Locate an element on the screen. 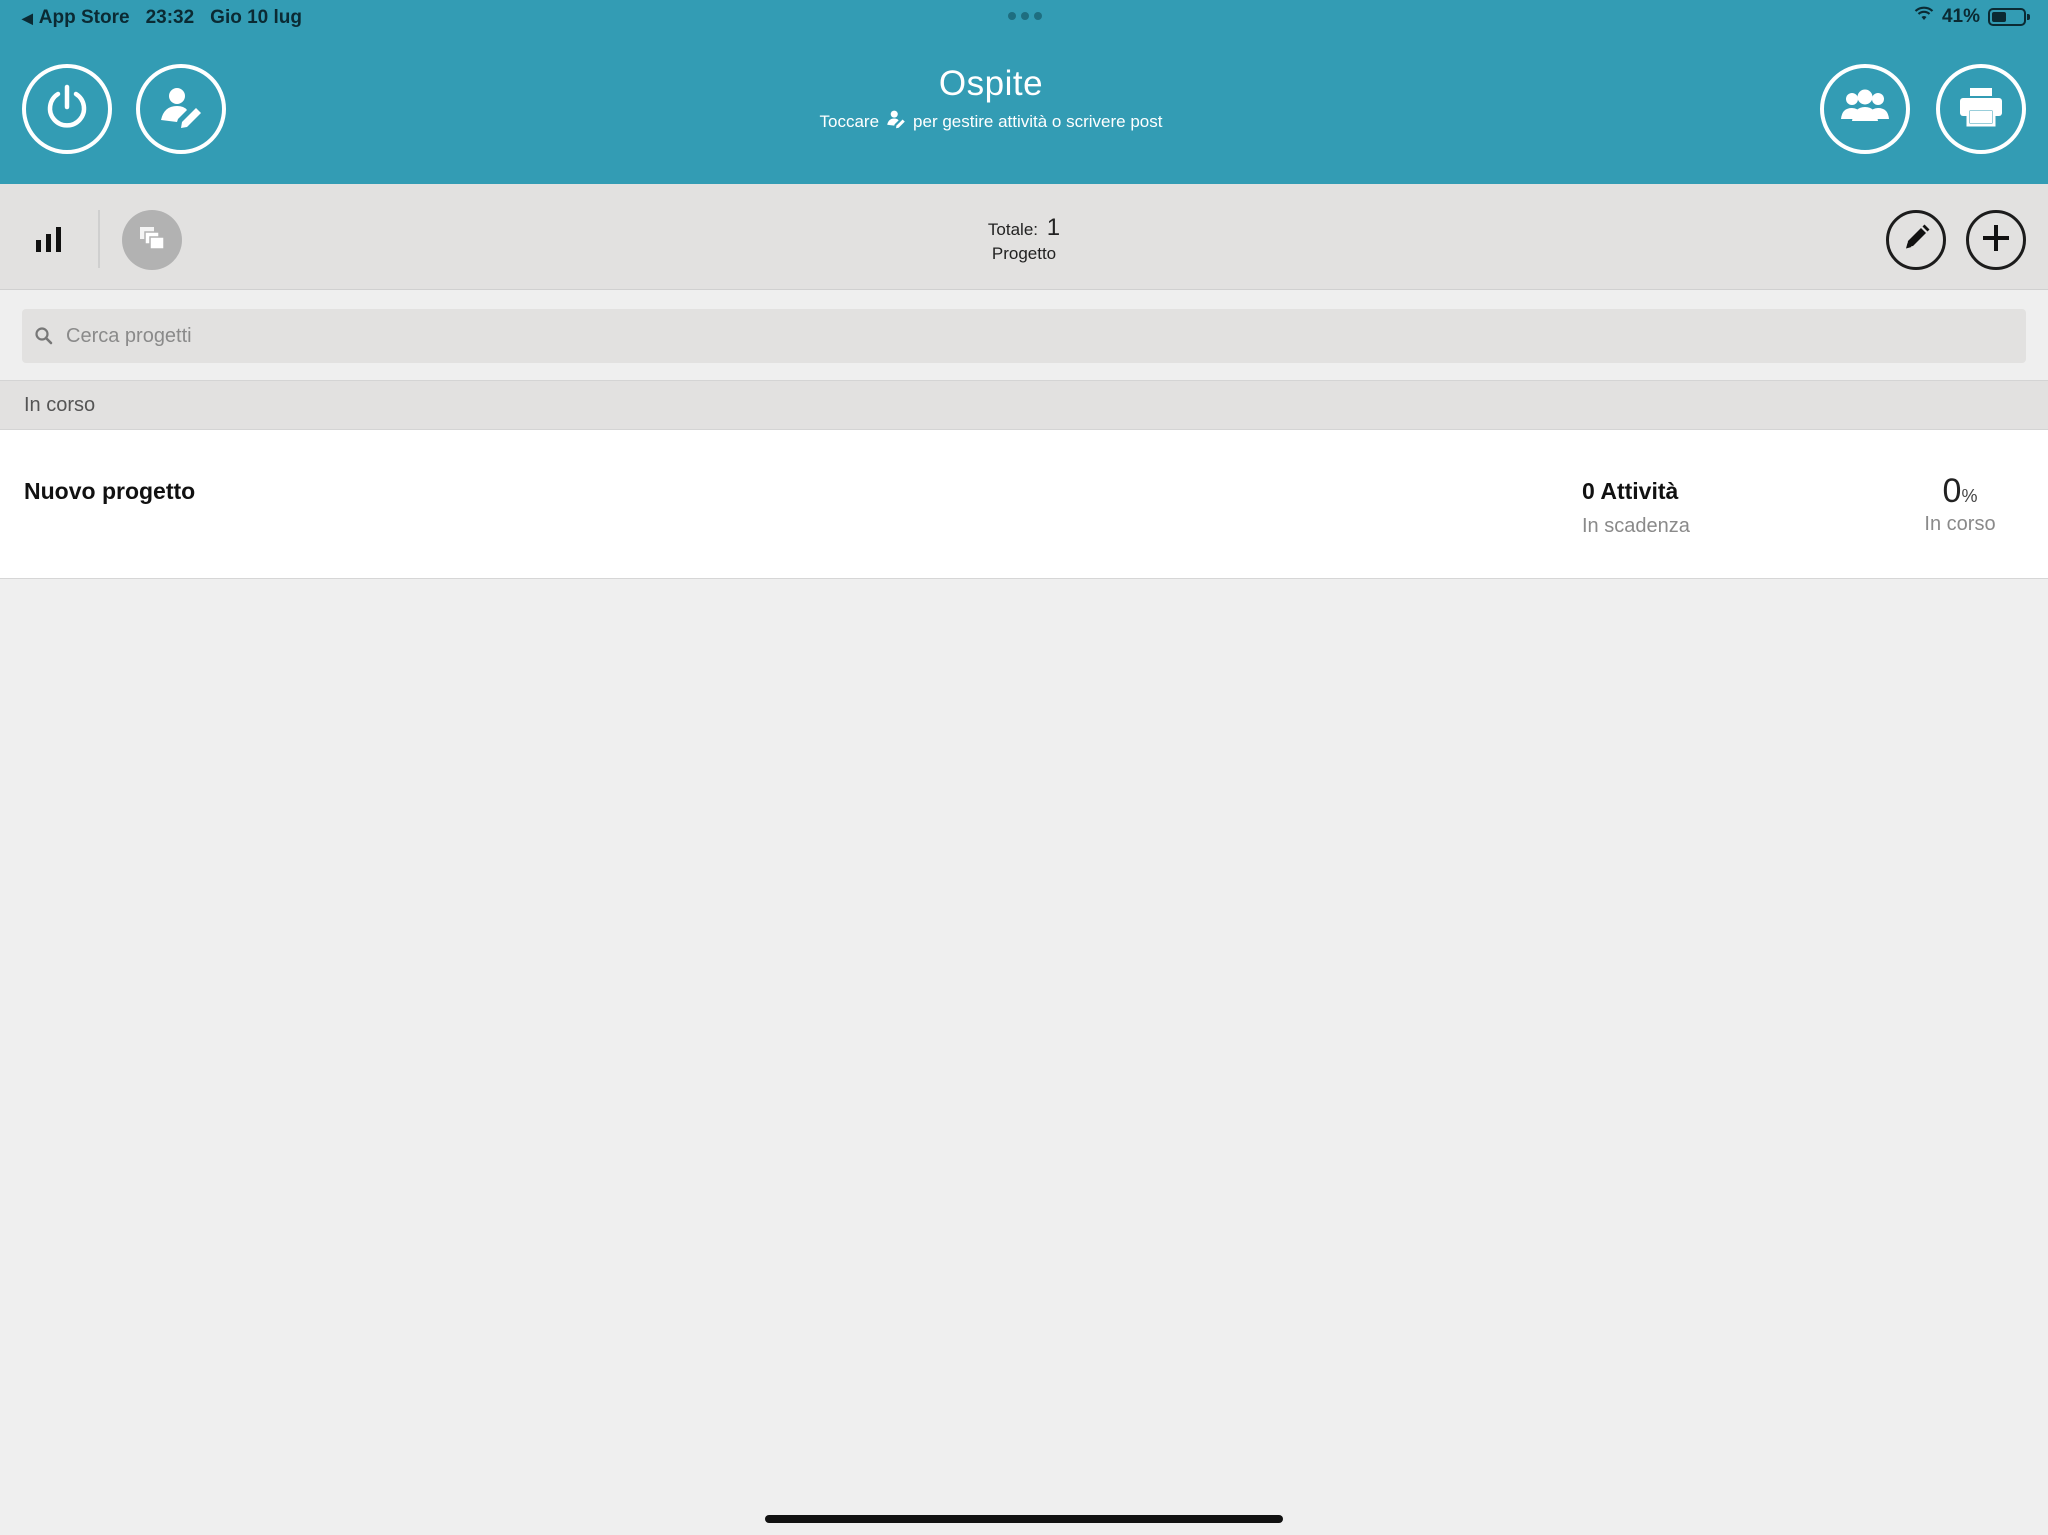 The width and height of the screenshot is (2048, 1535). subtitle-before: Toccare is located at coordinates (849, 121).